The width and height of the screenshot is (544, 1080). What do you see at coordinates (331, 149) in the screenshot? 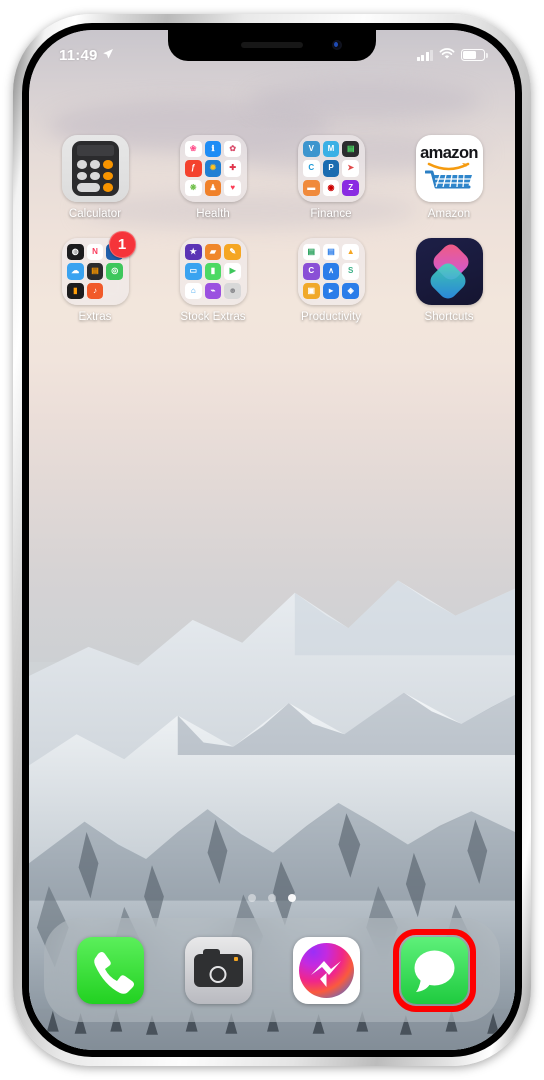
I see `mini-icon: M` at bounding box center [331, 149].